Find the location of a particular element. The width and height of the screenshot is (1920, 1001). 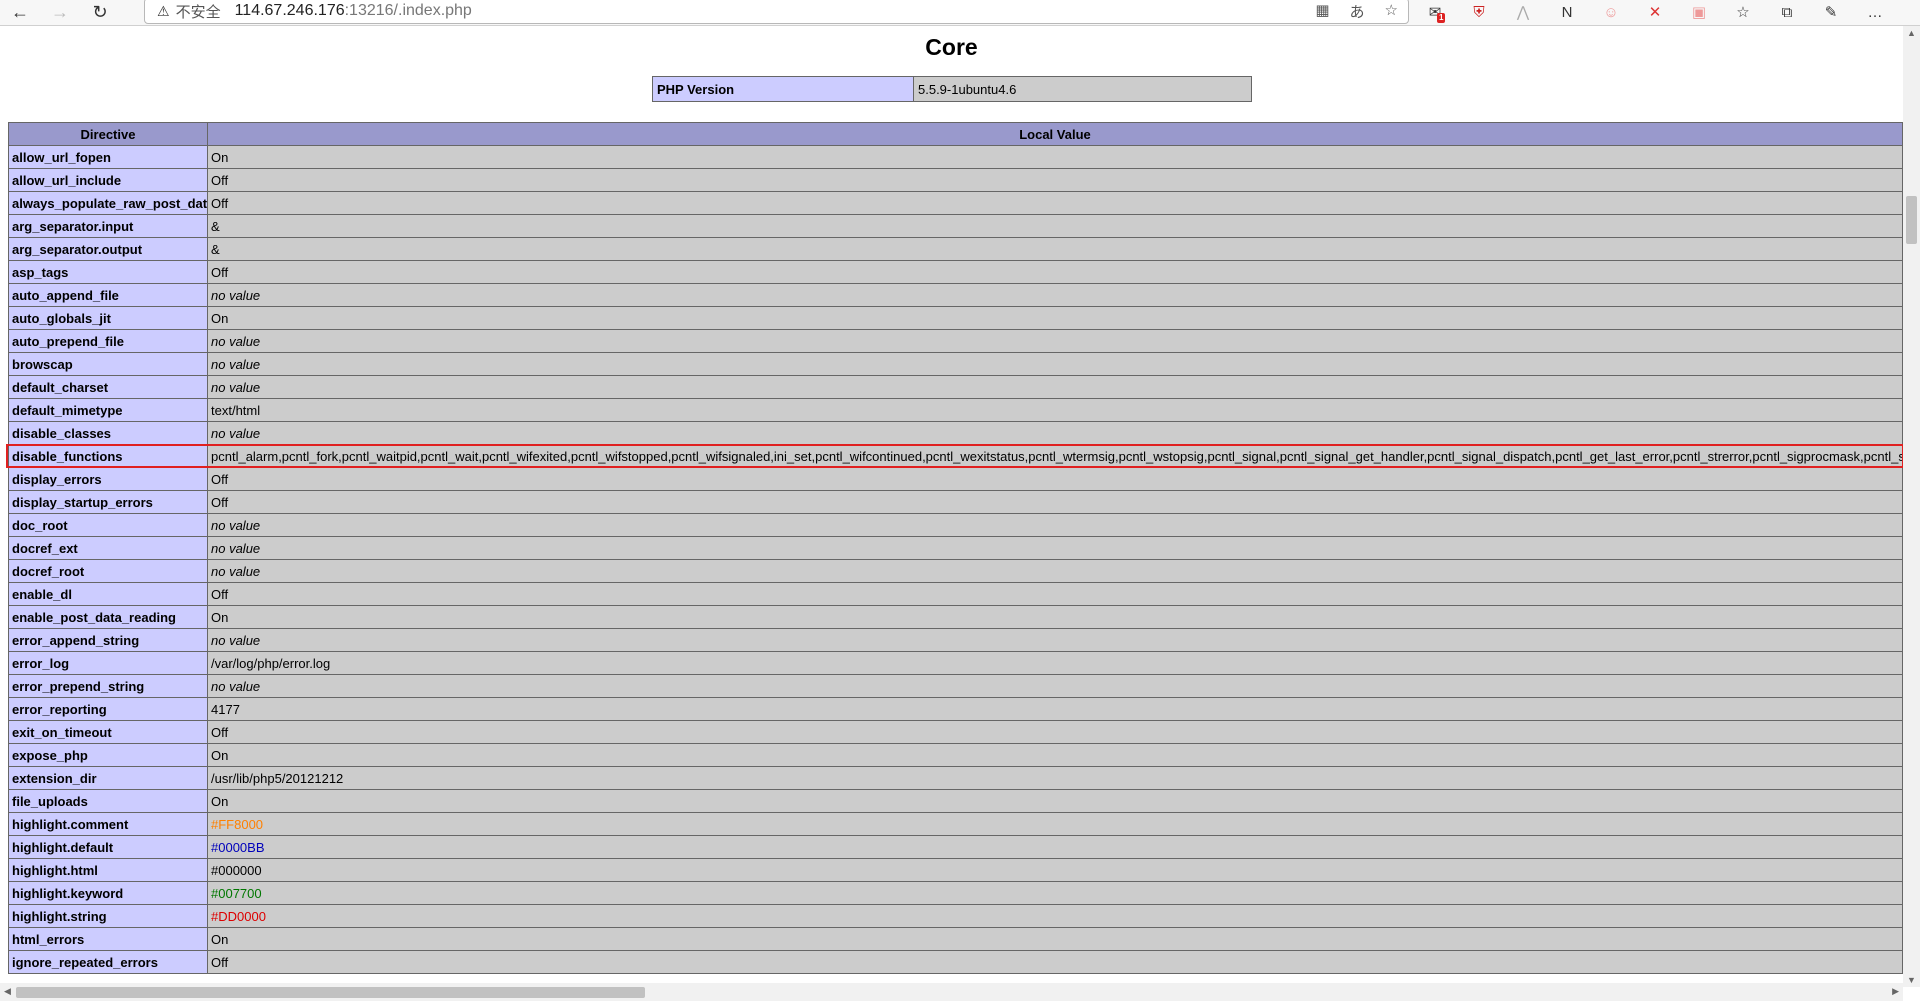

extension-mail-icon: ✉ 1 is located at coordinates (1435, 13).